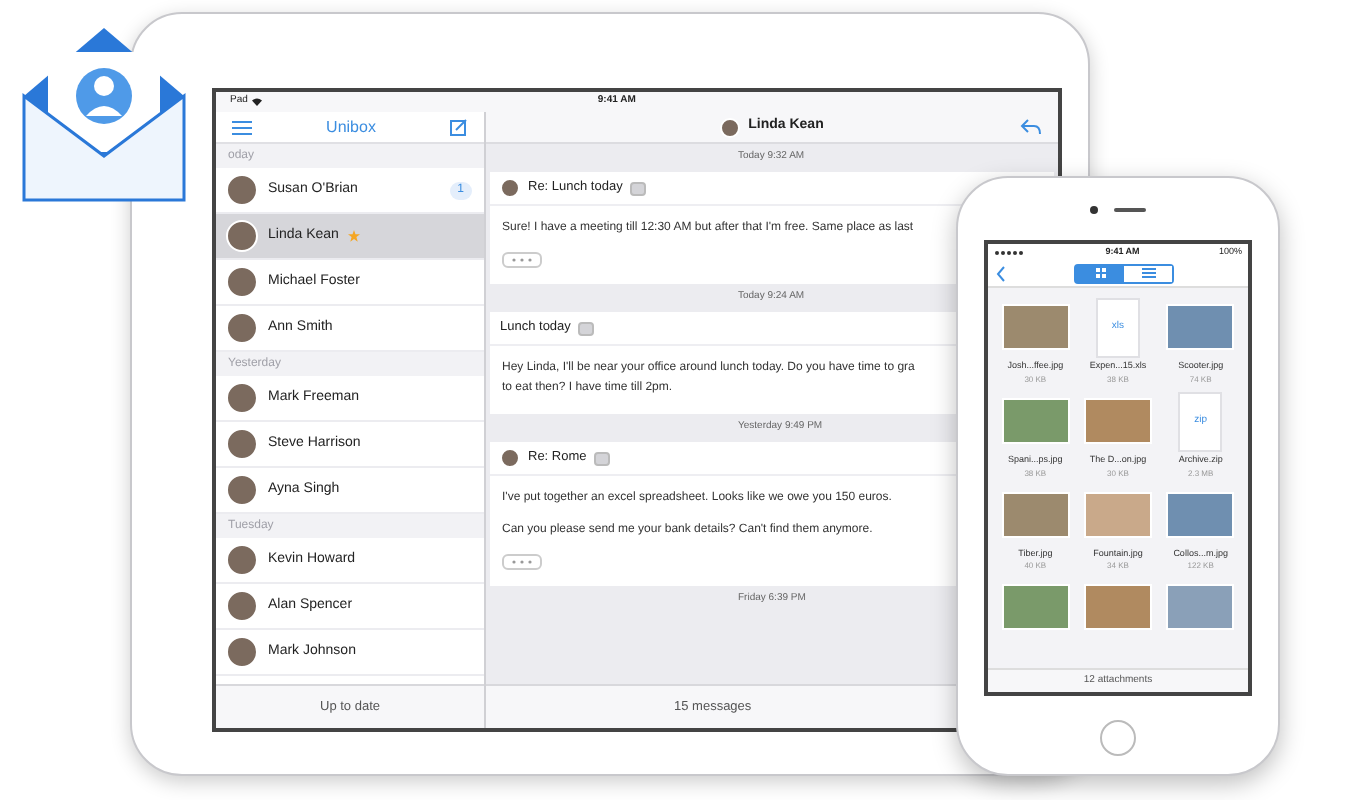 Image resolution: width=1366 pixels, height=800 pixels. What do you see at coordinates (351, 127) in the screenshot?
I see `app-title: Unibox` at bounding box center [351, 127].